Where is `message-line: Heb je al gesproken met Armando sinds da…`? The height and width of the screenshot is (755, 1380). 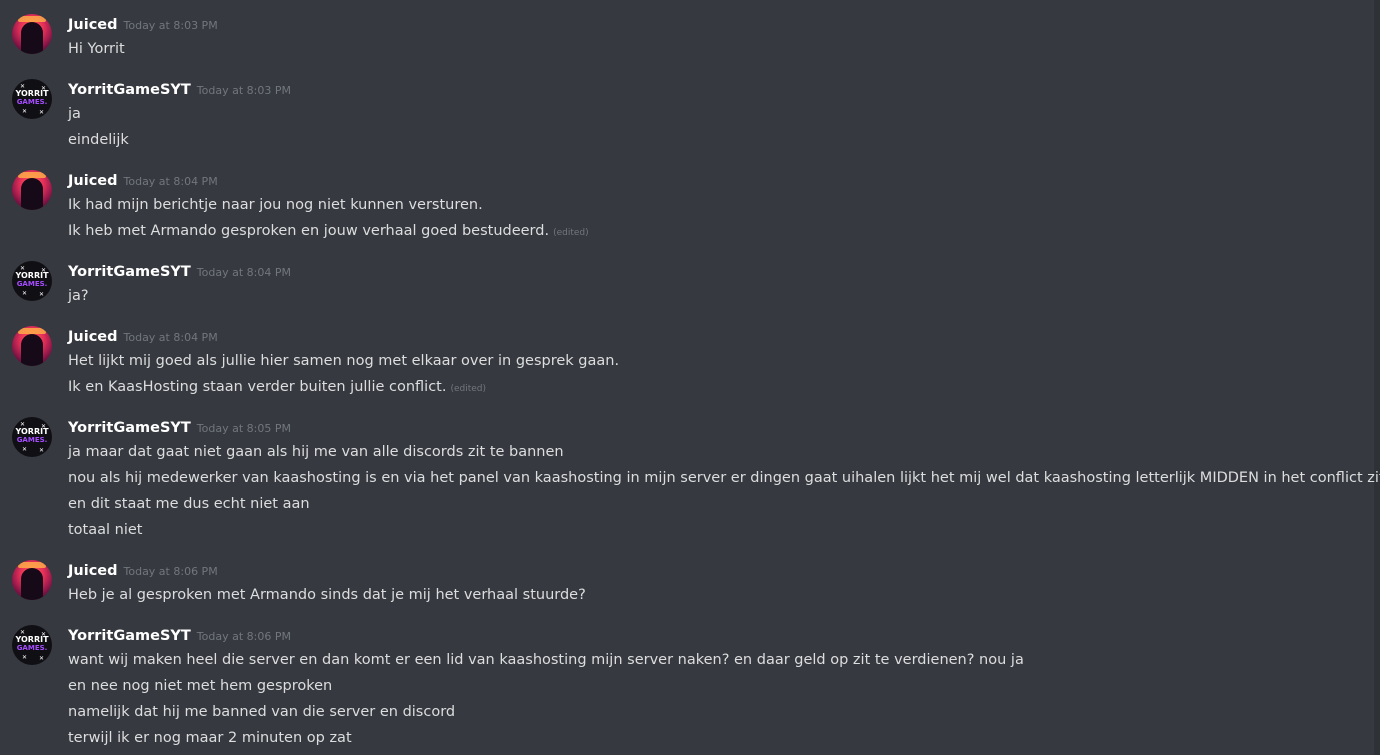
message-line: Heb je al gesproken met Armando sinds da… is located at coordinates (327, 595).